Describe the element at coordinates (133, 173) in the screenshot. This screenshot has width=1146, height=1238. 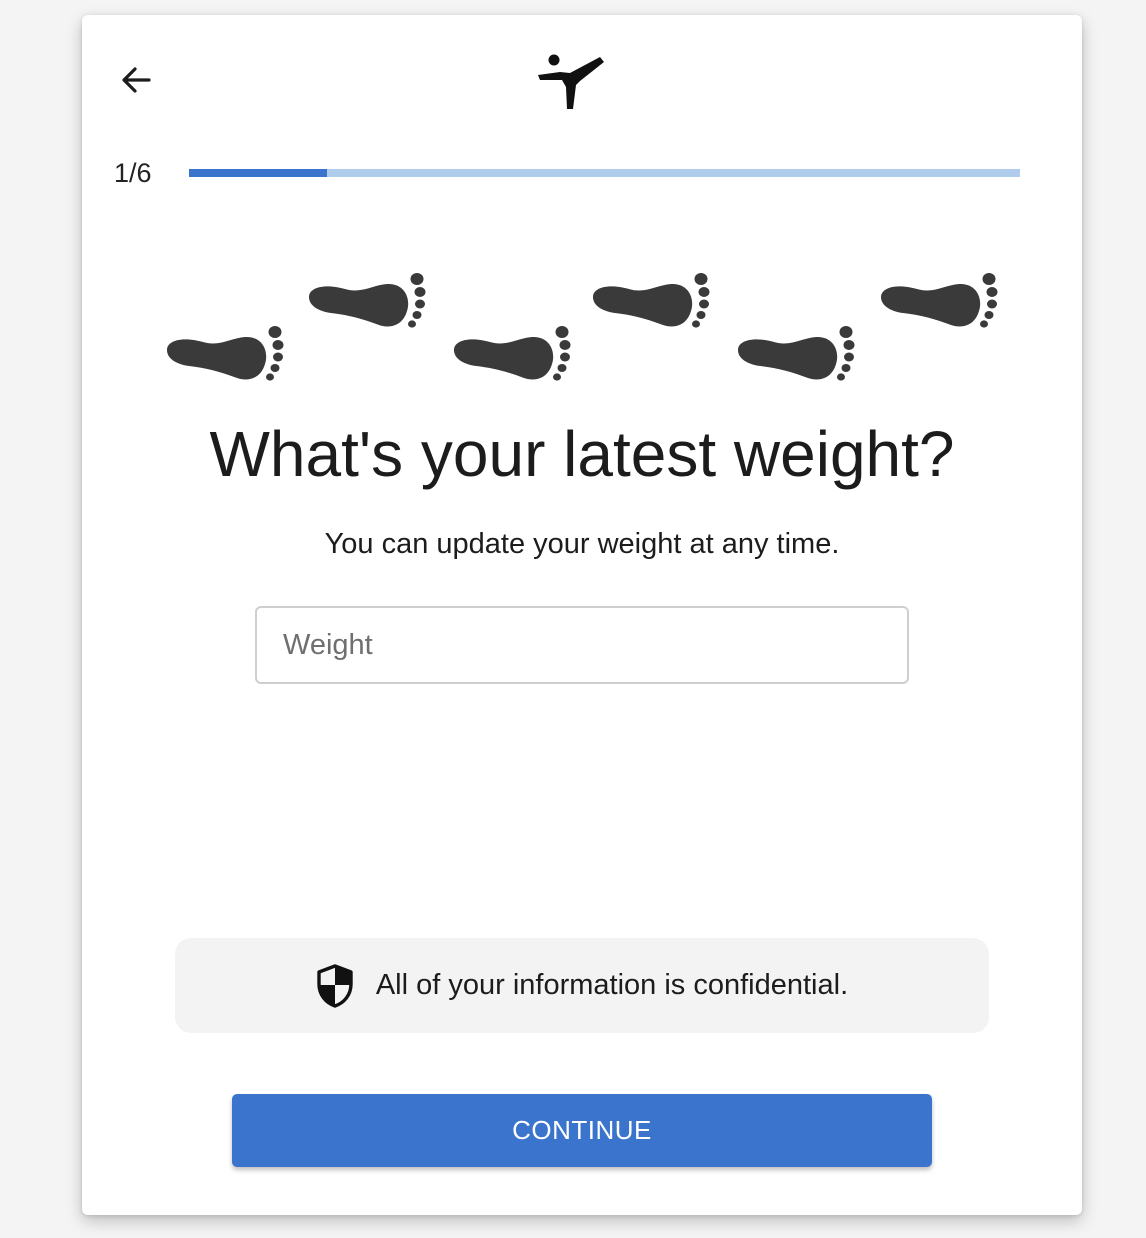
I see `step-counter: 1/6` at that location.